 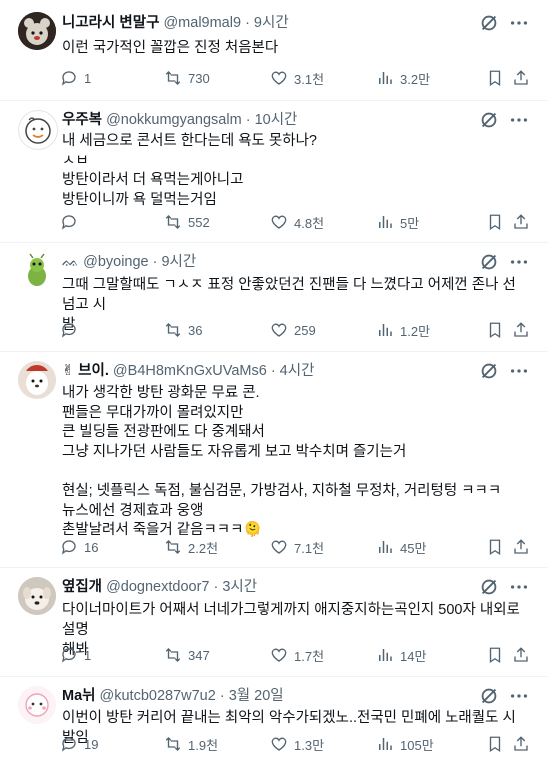 I want to click on user-handle: @B4H8mKnGxUVaMs6, so click(x=190, y=371).